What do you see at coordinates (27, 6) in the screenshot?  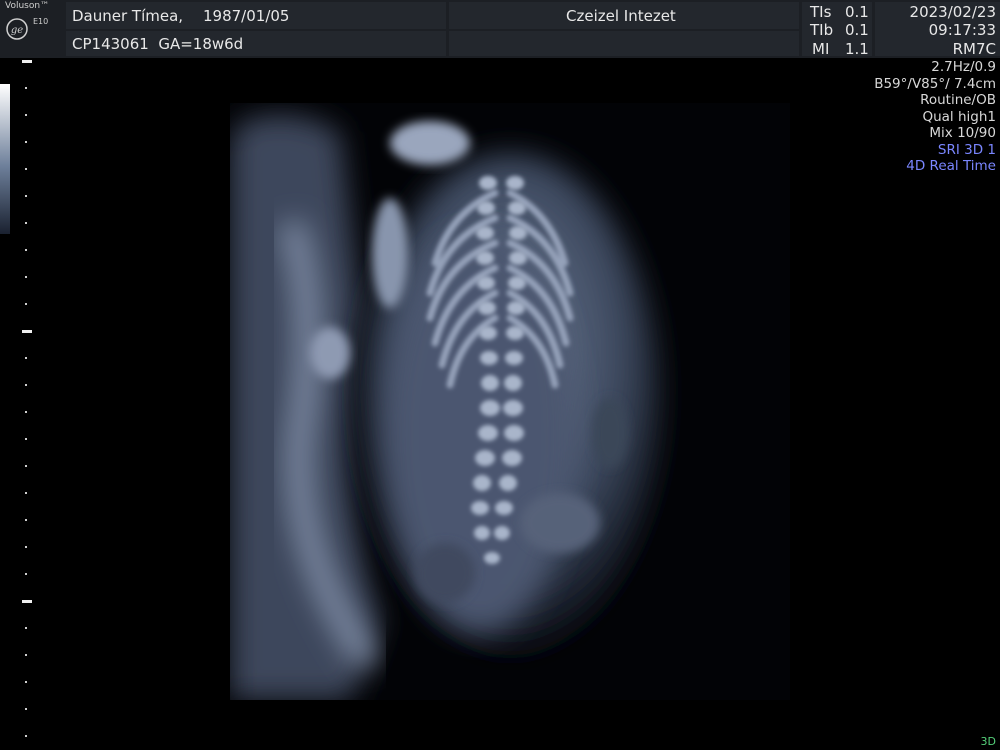 I see `brand-name: Voluson™` at bounding box center [27, 6].